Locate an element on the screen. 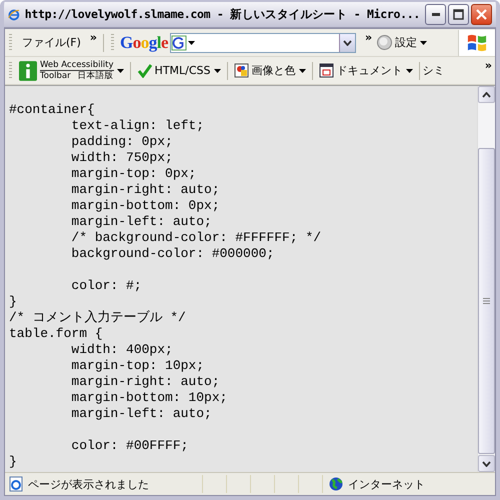  toolbar-button: 画像と色 is located at coordinates (269, 70).